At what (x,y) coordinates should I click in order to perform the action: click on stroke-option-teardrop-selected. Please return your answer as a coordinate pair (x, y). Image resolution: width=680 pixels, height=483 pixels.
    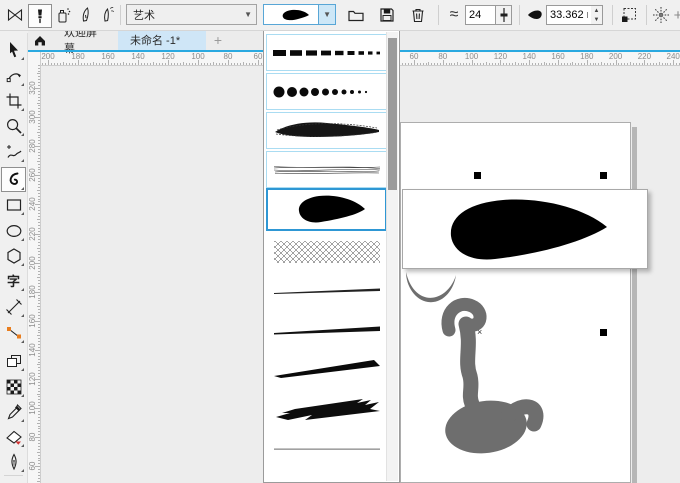
    Looking at the image, I should click on (326, 209).